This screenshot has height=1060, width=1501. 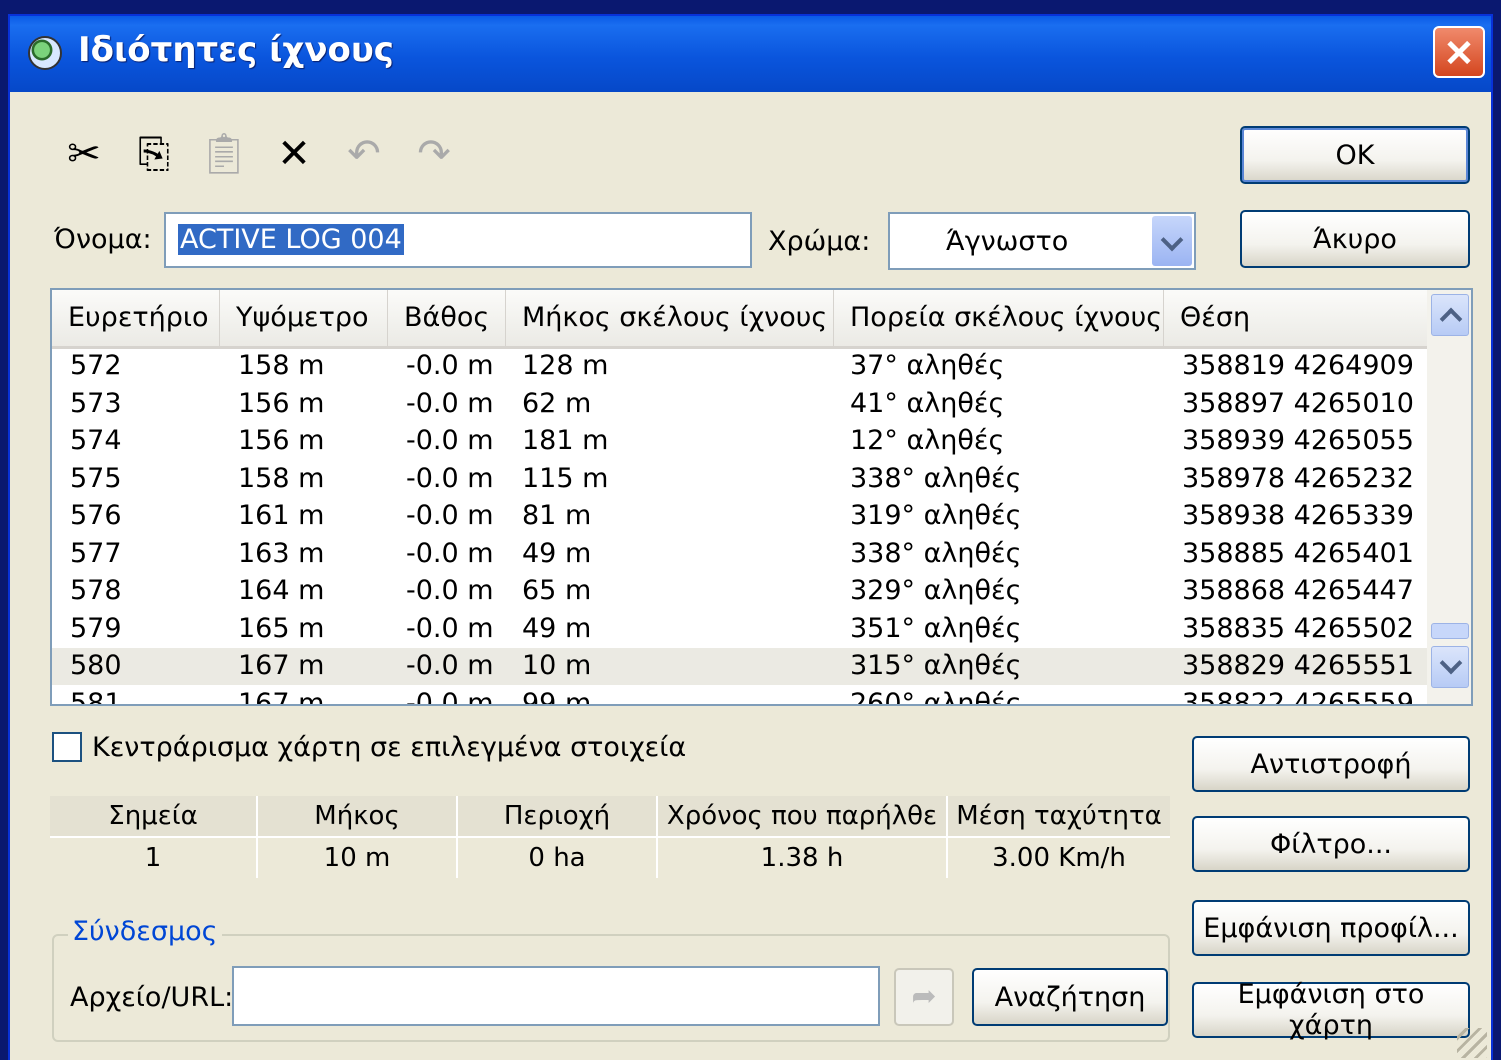 I want to click on table-cell: 115 m, so click(x=565, y=478).